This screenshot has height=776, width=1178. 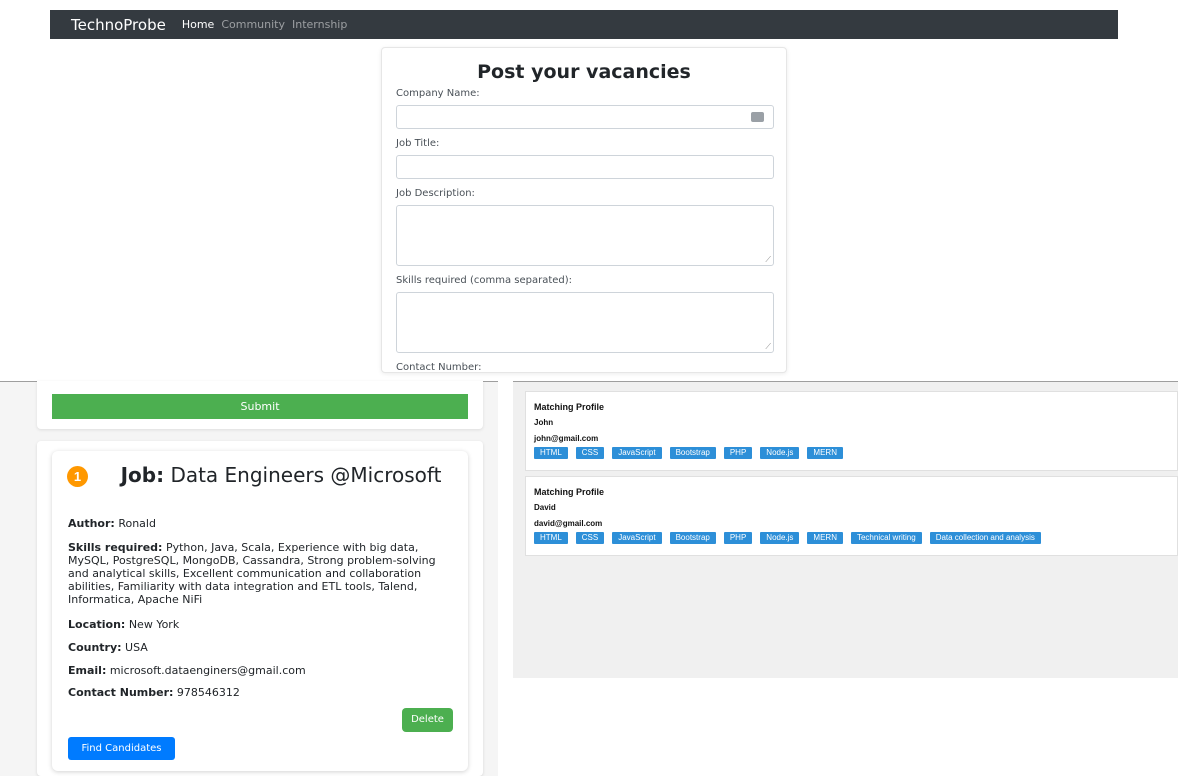 I want to click on job-title-label: Job Title:, so click(x=418, y=143).